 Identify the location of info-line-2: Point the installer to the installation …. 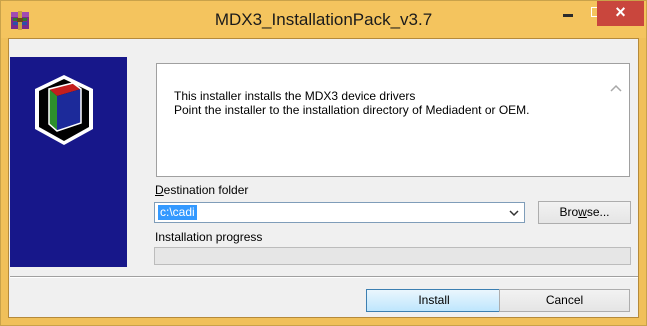
(352, 110).